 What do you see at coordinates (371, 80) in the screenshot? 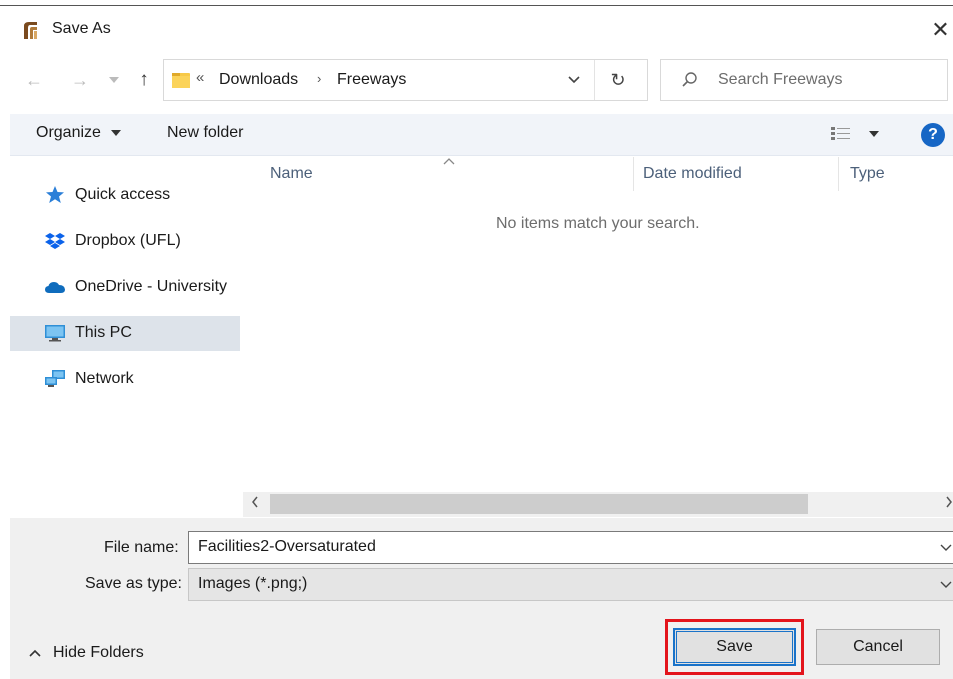
I see `breadcrumb-freeways: Freeways` at bounding box center [371, 80].